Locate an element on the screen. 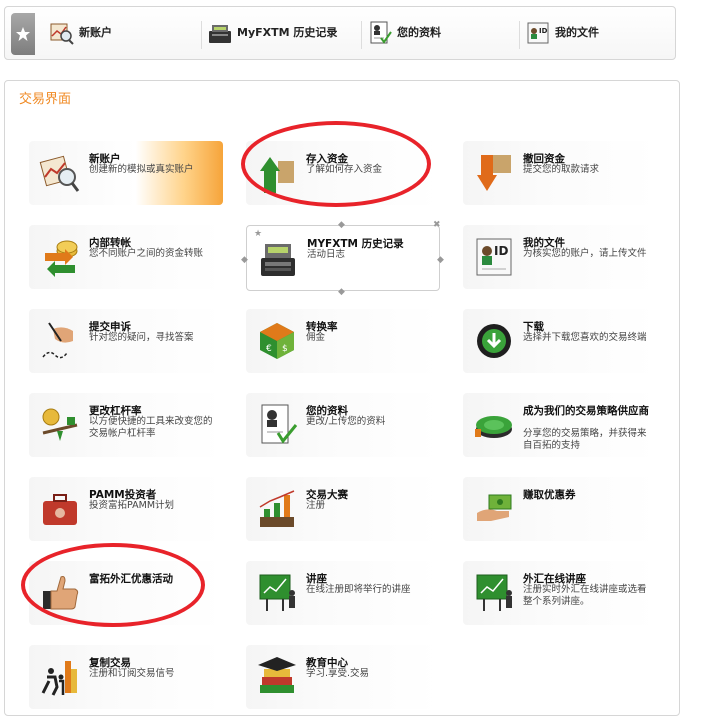 The image size is (701, 719). tile-internal-transfer: 内部转帐 您不同账户之间的资金转账 is located at coordinates (126, 257).